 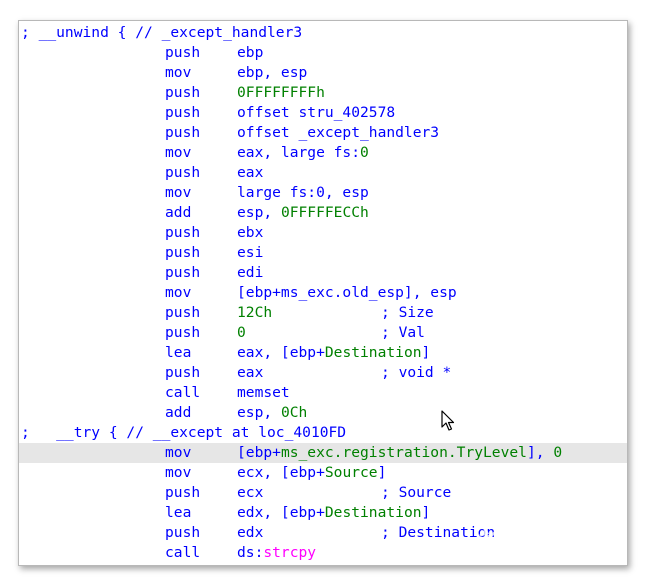 I want to click on code-line: push 0FFFFFFFFh, so click(x=323, y=93).